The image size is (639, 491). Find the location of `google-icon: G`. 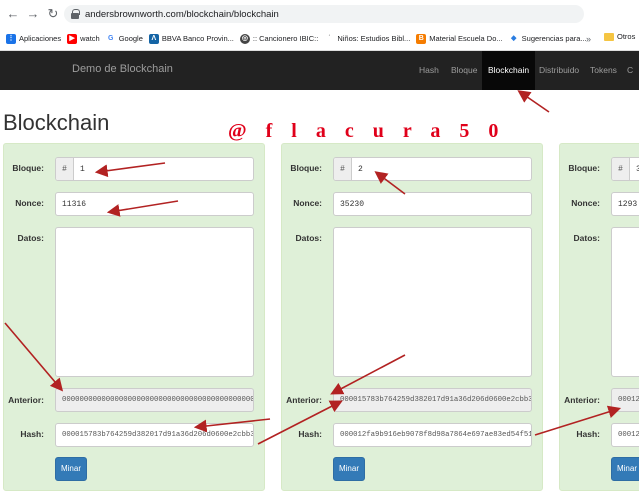

google-icon: G is located at coordinates (110, 38).